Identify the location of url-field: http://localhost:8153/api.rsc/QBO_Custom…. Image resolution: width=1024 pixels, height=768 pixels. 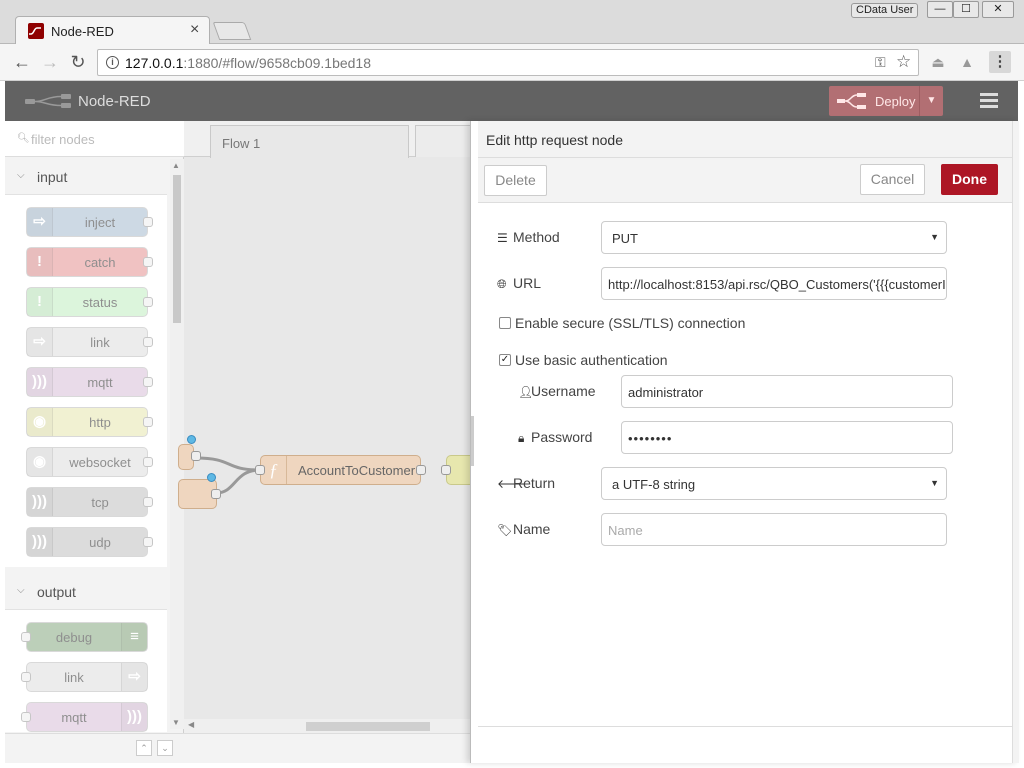
(774, 283).